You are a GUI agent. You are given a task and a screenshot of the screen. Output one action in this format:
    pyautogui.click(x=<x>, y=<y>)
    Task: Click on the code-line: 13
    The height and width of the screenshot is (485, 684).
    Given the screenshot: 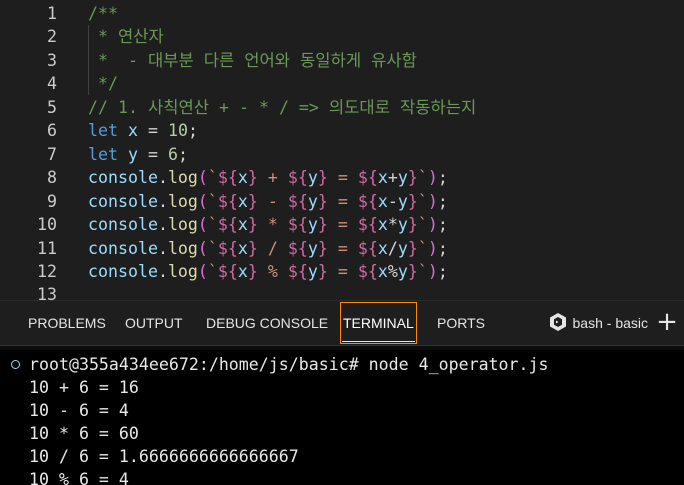 What is the action you would take?
    pyautogui.click(x=342, y=291)
    